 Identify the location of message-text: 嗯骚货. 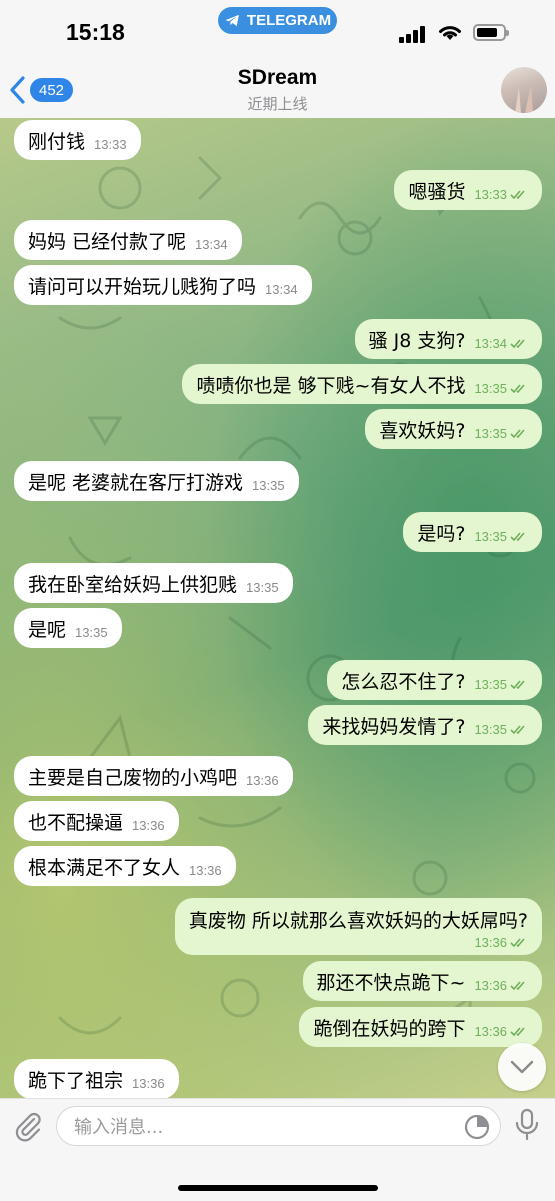
(437, 191).